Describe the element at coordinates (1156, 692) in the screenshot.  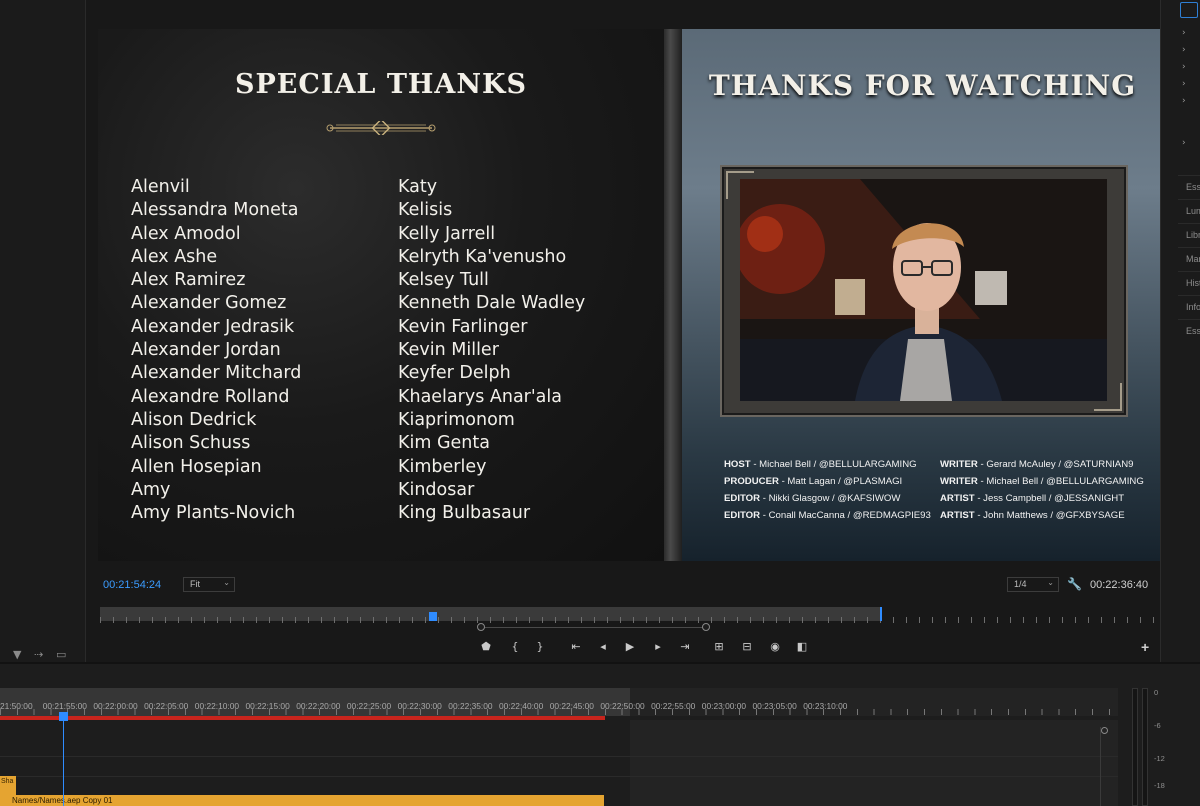
I see `meter-label: 0` at that location.